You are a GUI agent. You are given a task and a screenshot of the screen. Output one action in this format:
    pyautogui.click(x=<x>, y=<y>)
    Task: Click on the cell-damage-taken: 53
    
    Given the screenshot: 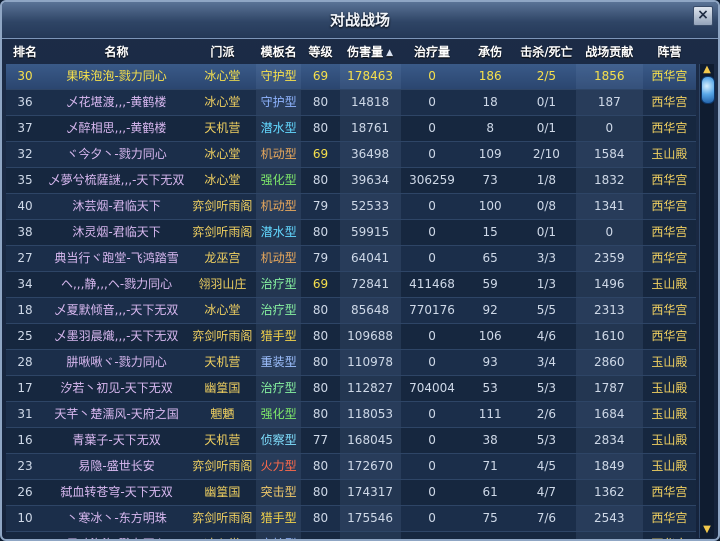 What is the action you would take?
    pyautogui.click(x=490, y=388)
    